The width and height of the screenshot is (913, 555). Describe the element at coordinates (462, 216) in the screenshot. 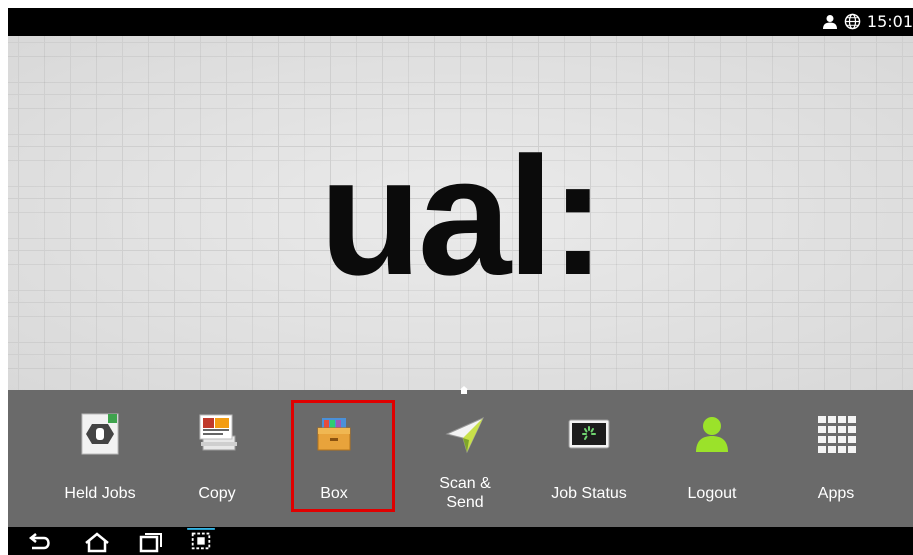

I see `wallpaper-logo-text: ual:` at that location.